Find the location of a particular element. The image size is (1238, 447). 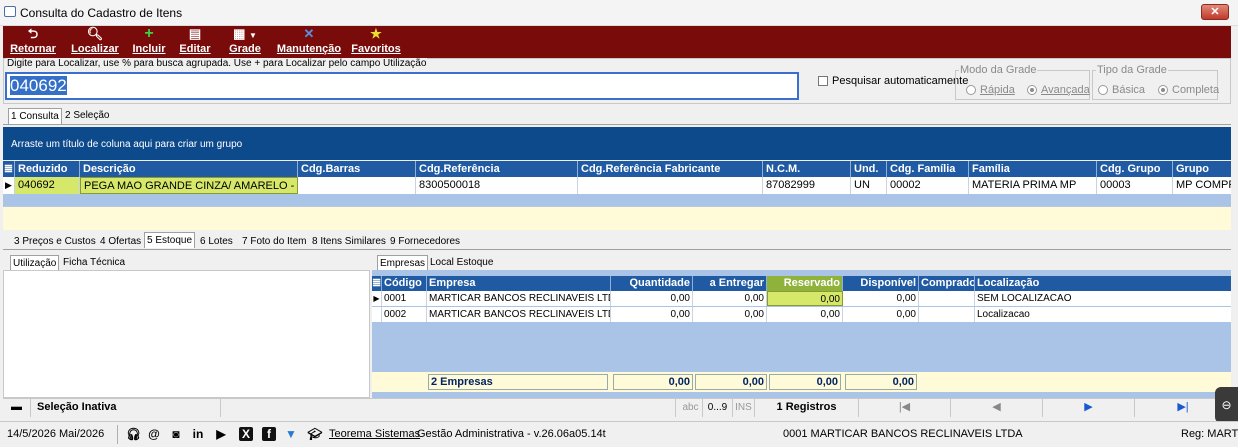

col-cdg-ref-fabricante: Cdg.Referência Fabricante is located at coordinates (670, 169).